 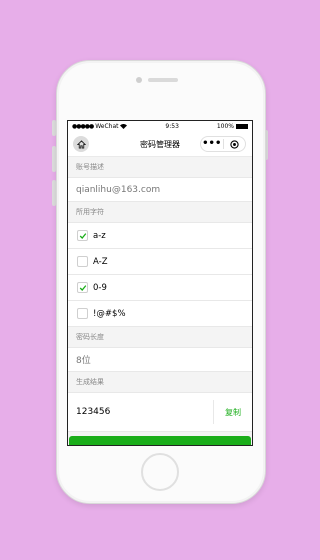 I want to click on status-bar: ●●●●● WeChat 9:53 100%, so click(x=160, y=126).